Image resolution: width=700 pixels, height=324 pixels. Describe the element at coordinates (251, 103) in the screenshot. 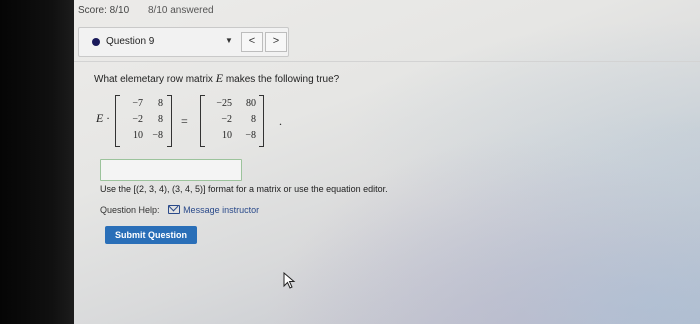

I see `matrix-cell: 80` at that location.